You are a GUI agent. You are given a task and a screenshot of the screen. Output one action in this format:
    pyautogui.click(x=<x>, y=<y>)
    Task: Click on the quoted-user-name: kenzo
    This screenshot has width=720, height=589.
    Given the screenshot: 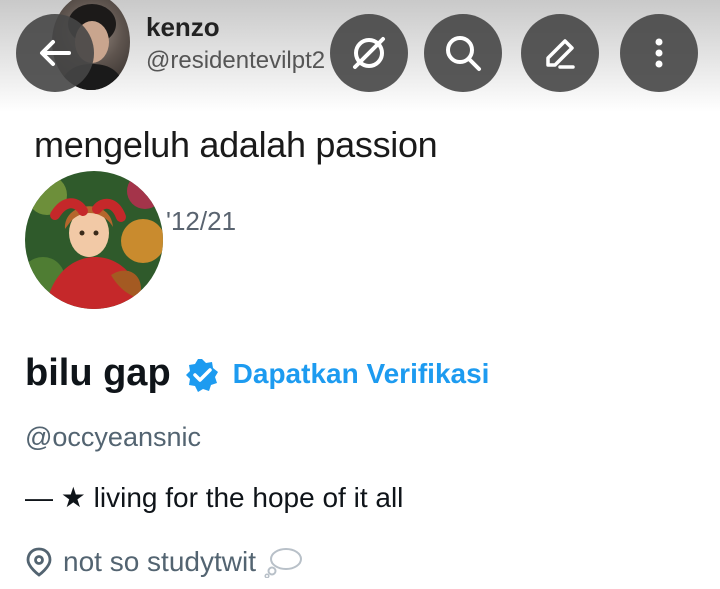 What is the action you would take?
    pyautogui.click(x=183, y=27)
    